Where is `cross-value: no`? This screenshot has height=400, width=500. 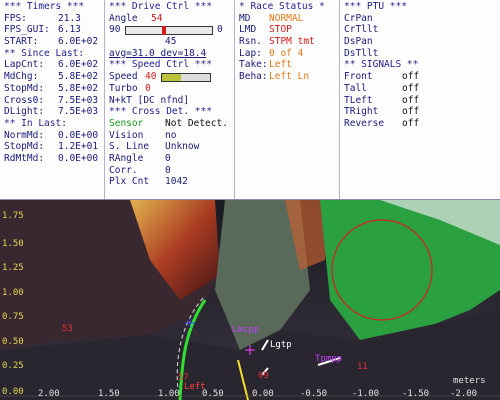
cross-value: no is located at coordinates (171, 135).